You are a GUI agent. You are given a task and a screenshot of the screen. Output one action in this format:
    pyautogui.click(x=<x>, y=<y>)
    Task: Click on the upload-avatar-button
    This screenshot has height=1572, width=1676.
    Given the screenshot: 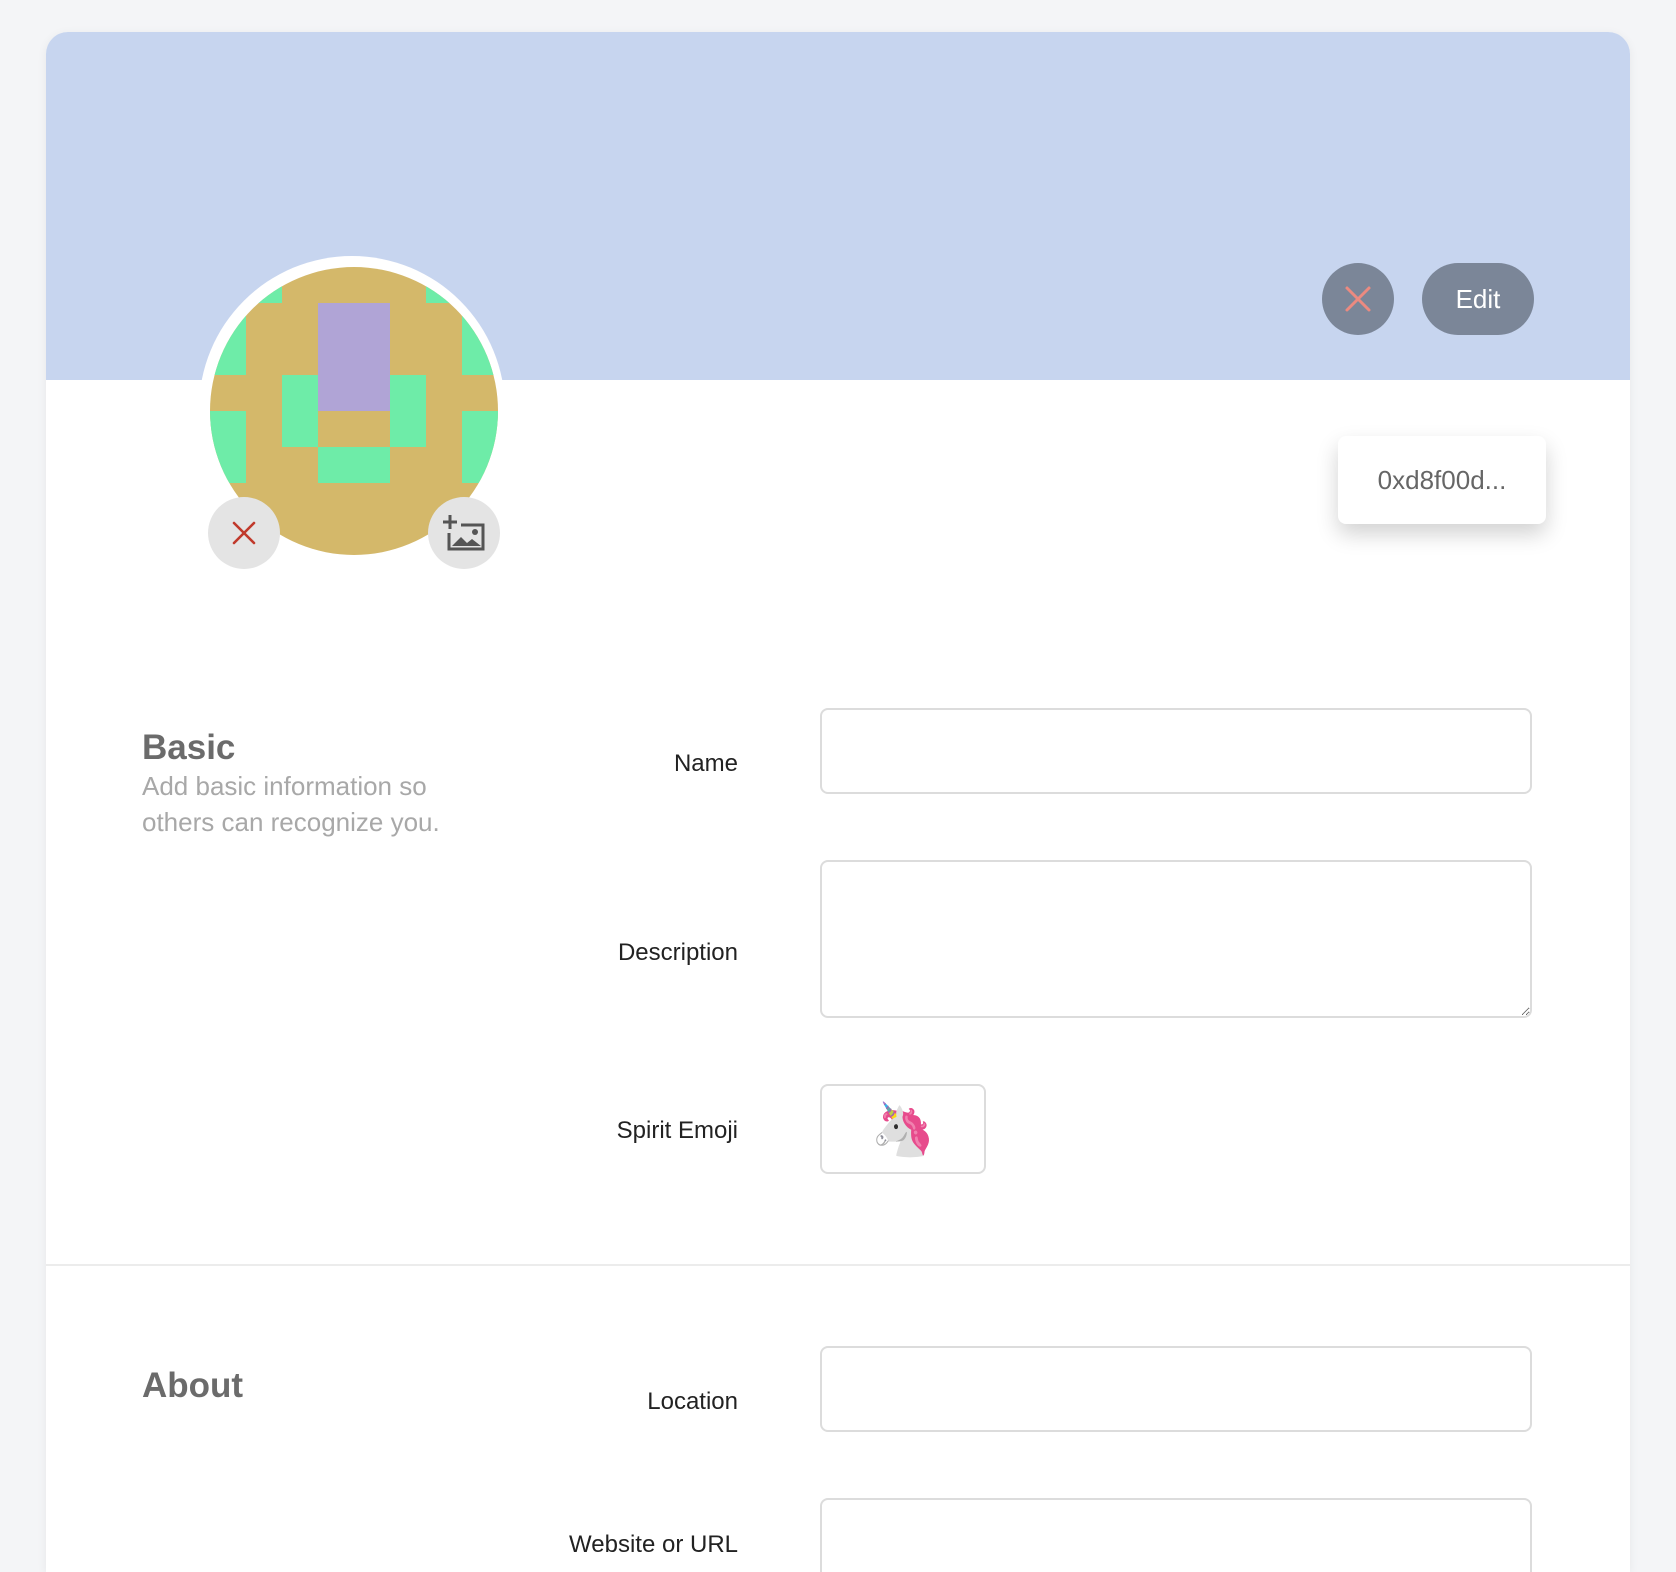 What is the action you would take?
    pyautogui.click(x=464, y=533)
    